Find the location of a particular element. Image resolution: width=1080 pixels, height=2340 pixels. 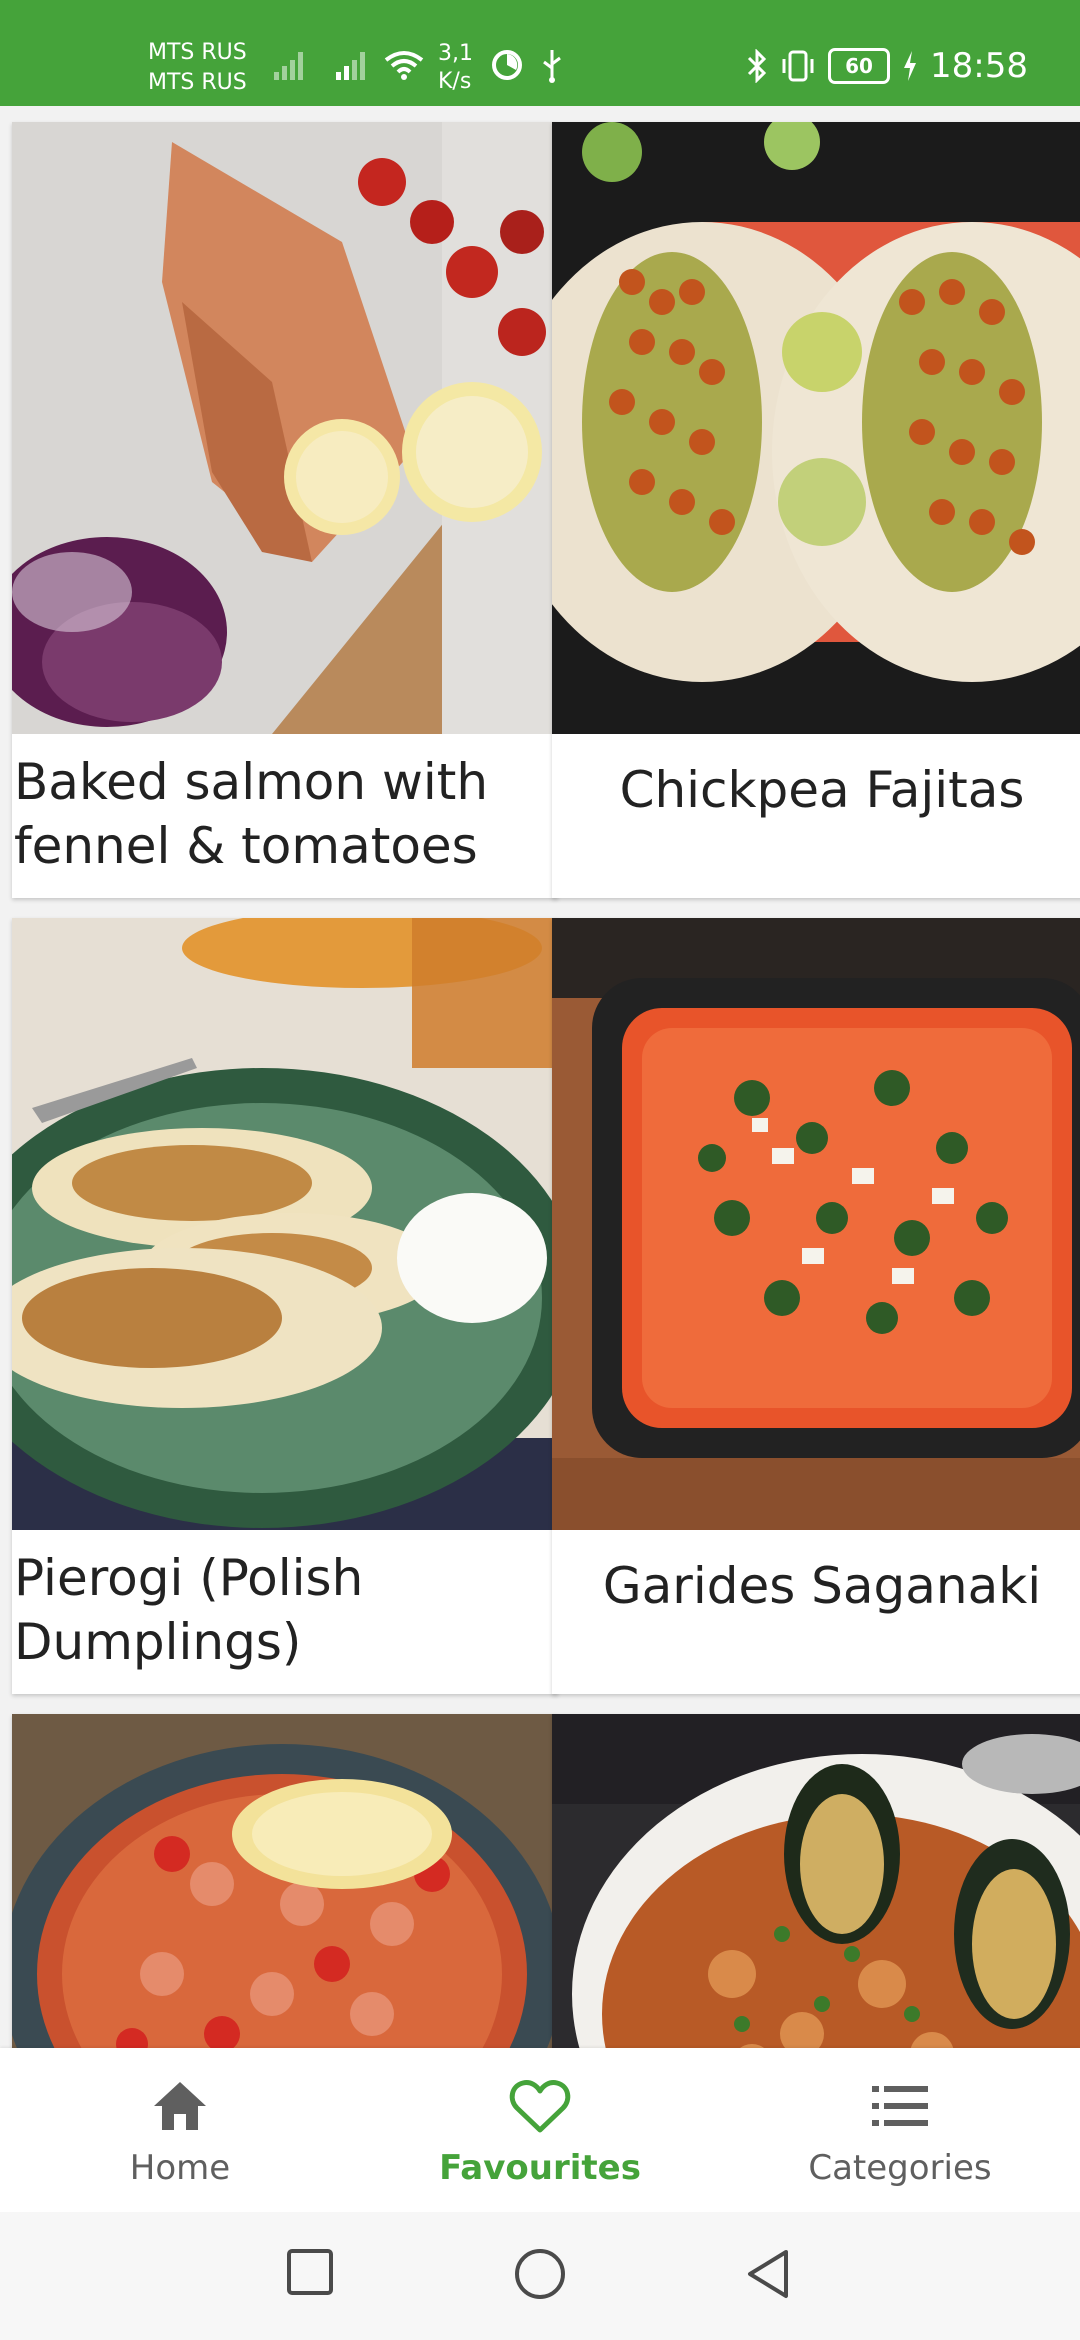

vibrate-icon is located at coordinates (798, 66).